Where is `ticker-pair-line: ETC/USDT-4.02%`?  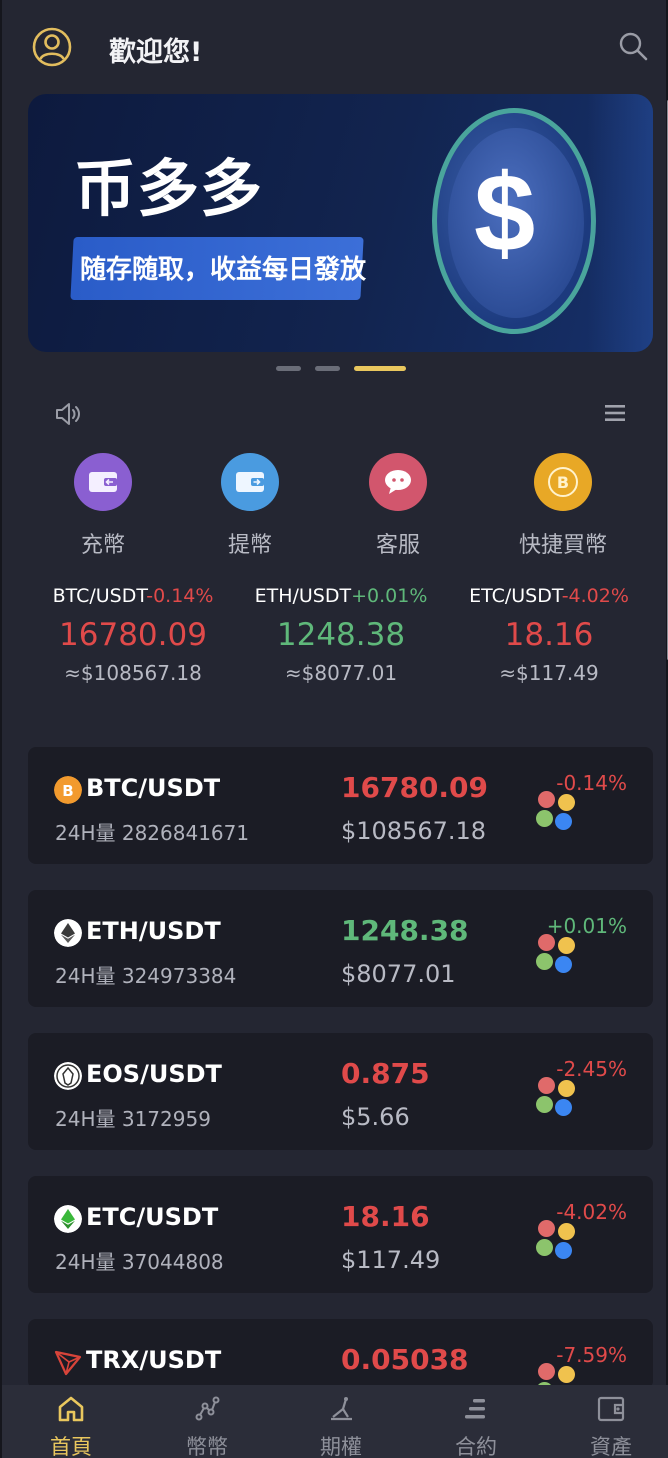
ticker-pair-line: ETC/USDT-4.02% is located at coordinates (549, 596).